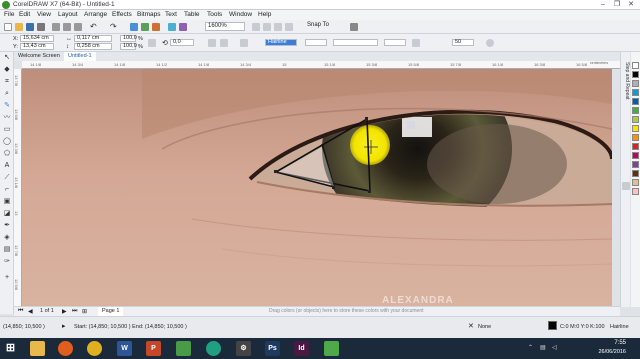 This screenshot has width=640, height=359. Describe the element at coordinates (626, 81) in the screenshot. I see `docker-label-step-repeat: Step and Repeat` at that location.